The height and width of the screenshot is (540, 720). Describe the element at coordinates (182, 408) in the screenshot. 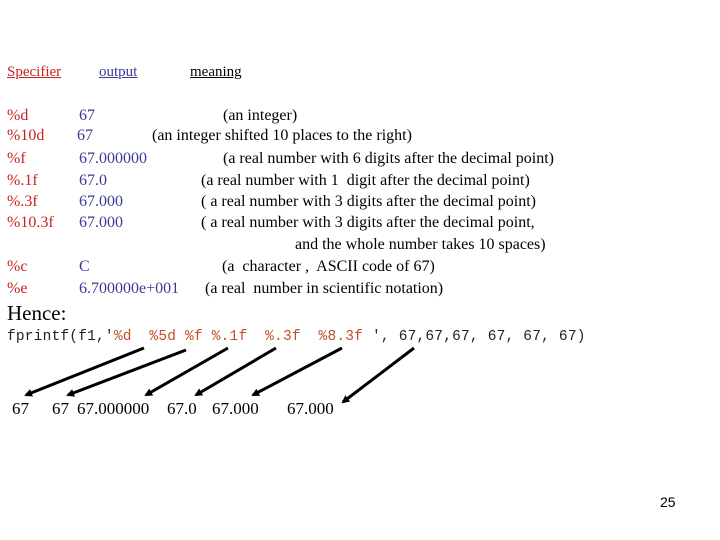

I see `result-1f: 67.0` at that location.